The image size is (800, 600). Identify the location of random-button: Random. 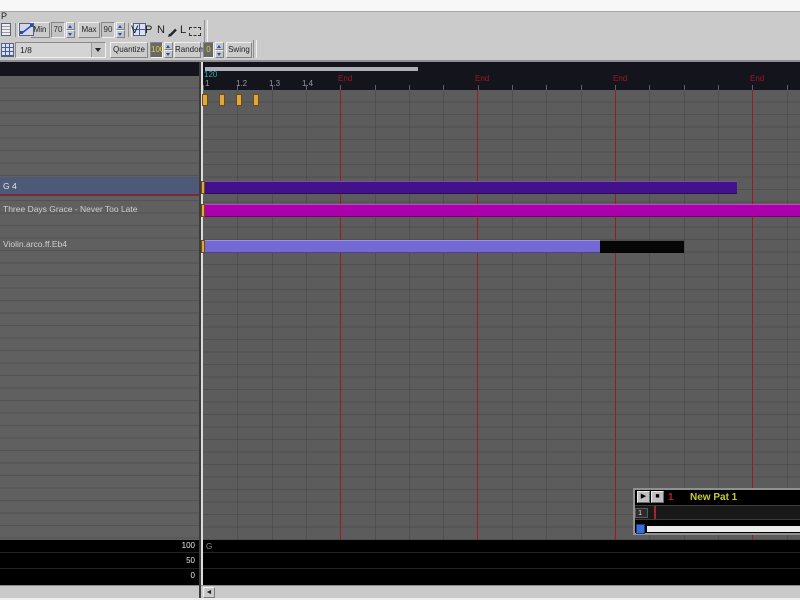
(189, 50).